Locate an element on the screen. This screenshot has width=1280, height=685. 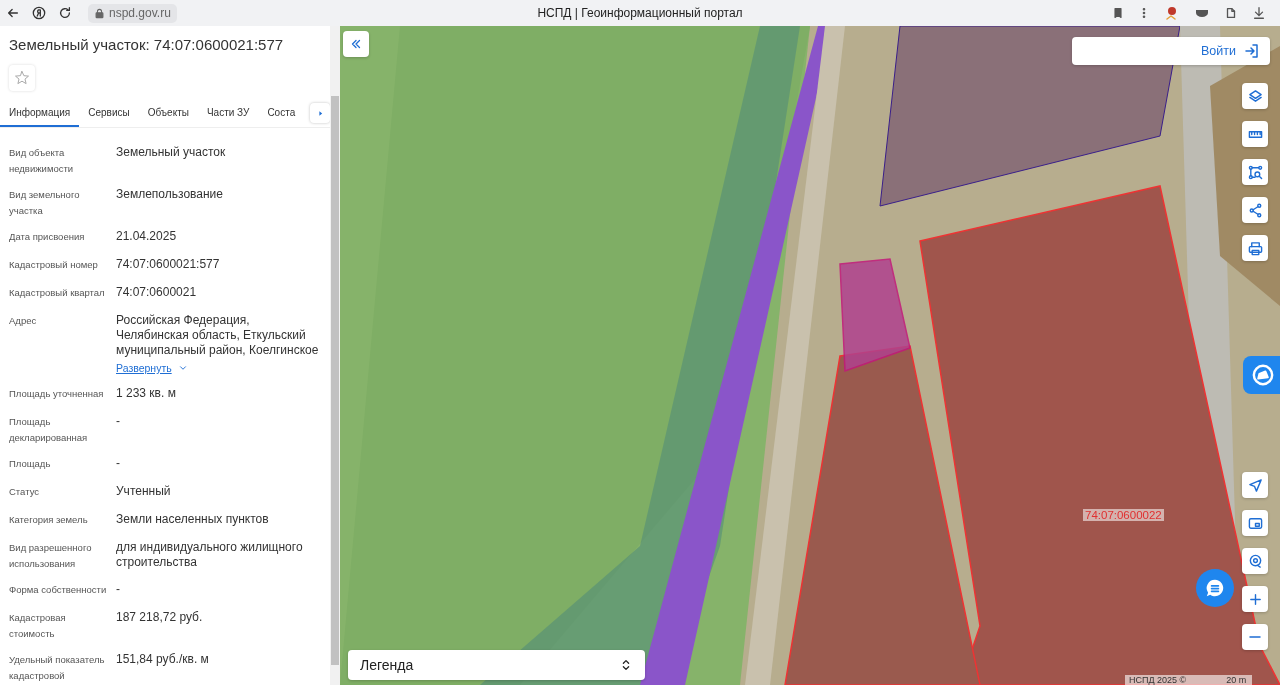
property-value: 21.04.2025 is located at coordinates (147, 236).